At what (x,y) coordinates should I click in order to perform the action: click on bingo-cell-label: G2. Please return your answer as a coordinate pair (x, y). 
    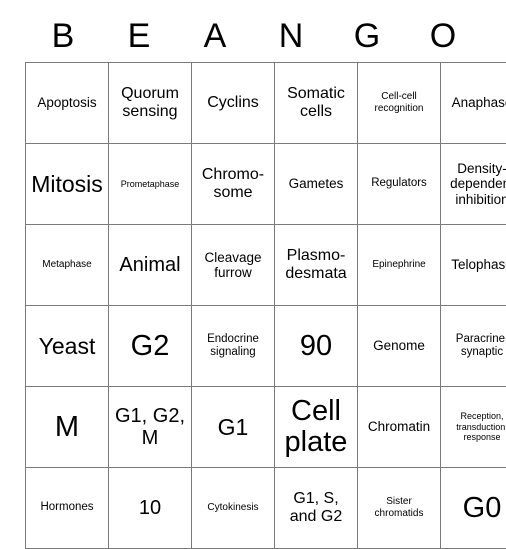
    Looking at the image, I should click on (150, 346).